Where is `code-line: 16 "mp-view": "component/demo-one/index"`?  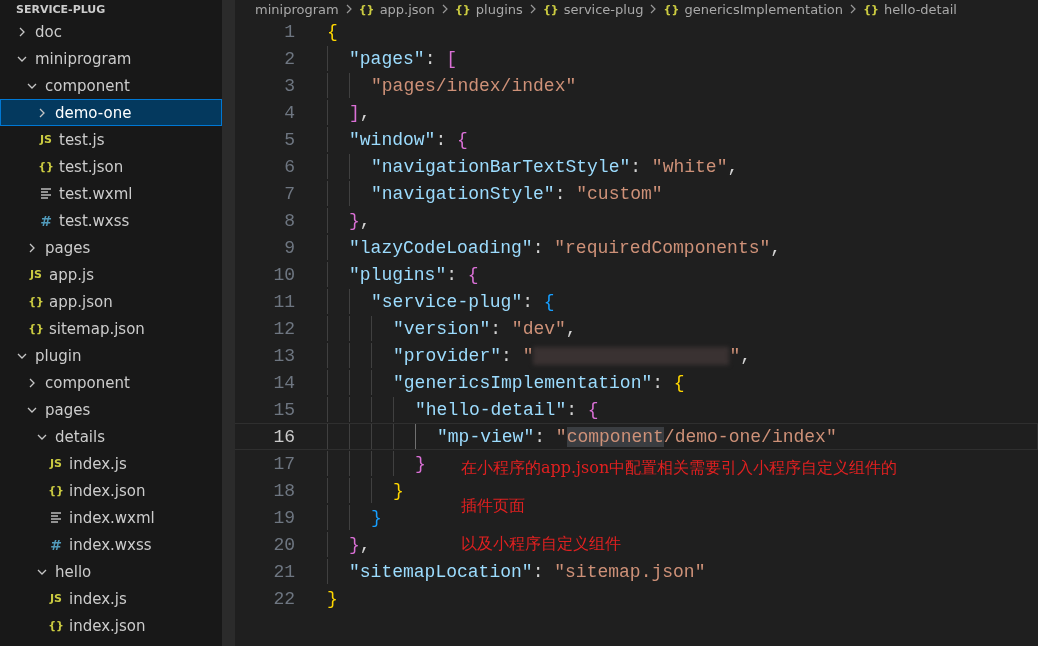
code-line: 16 "mp-view": "component/demo-one/index" is located at coordinates (636, 436).